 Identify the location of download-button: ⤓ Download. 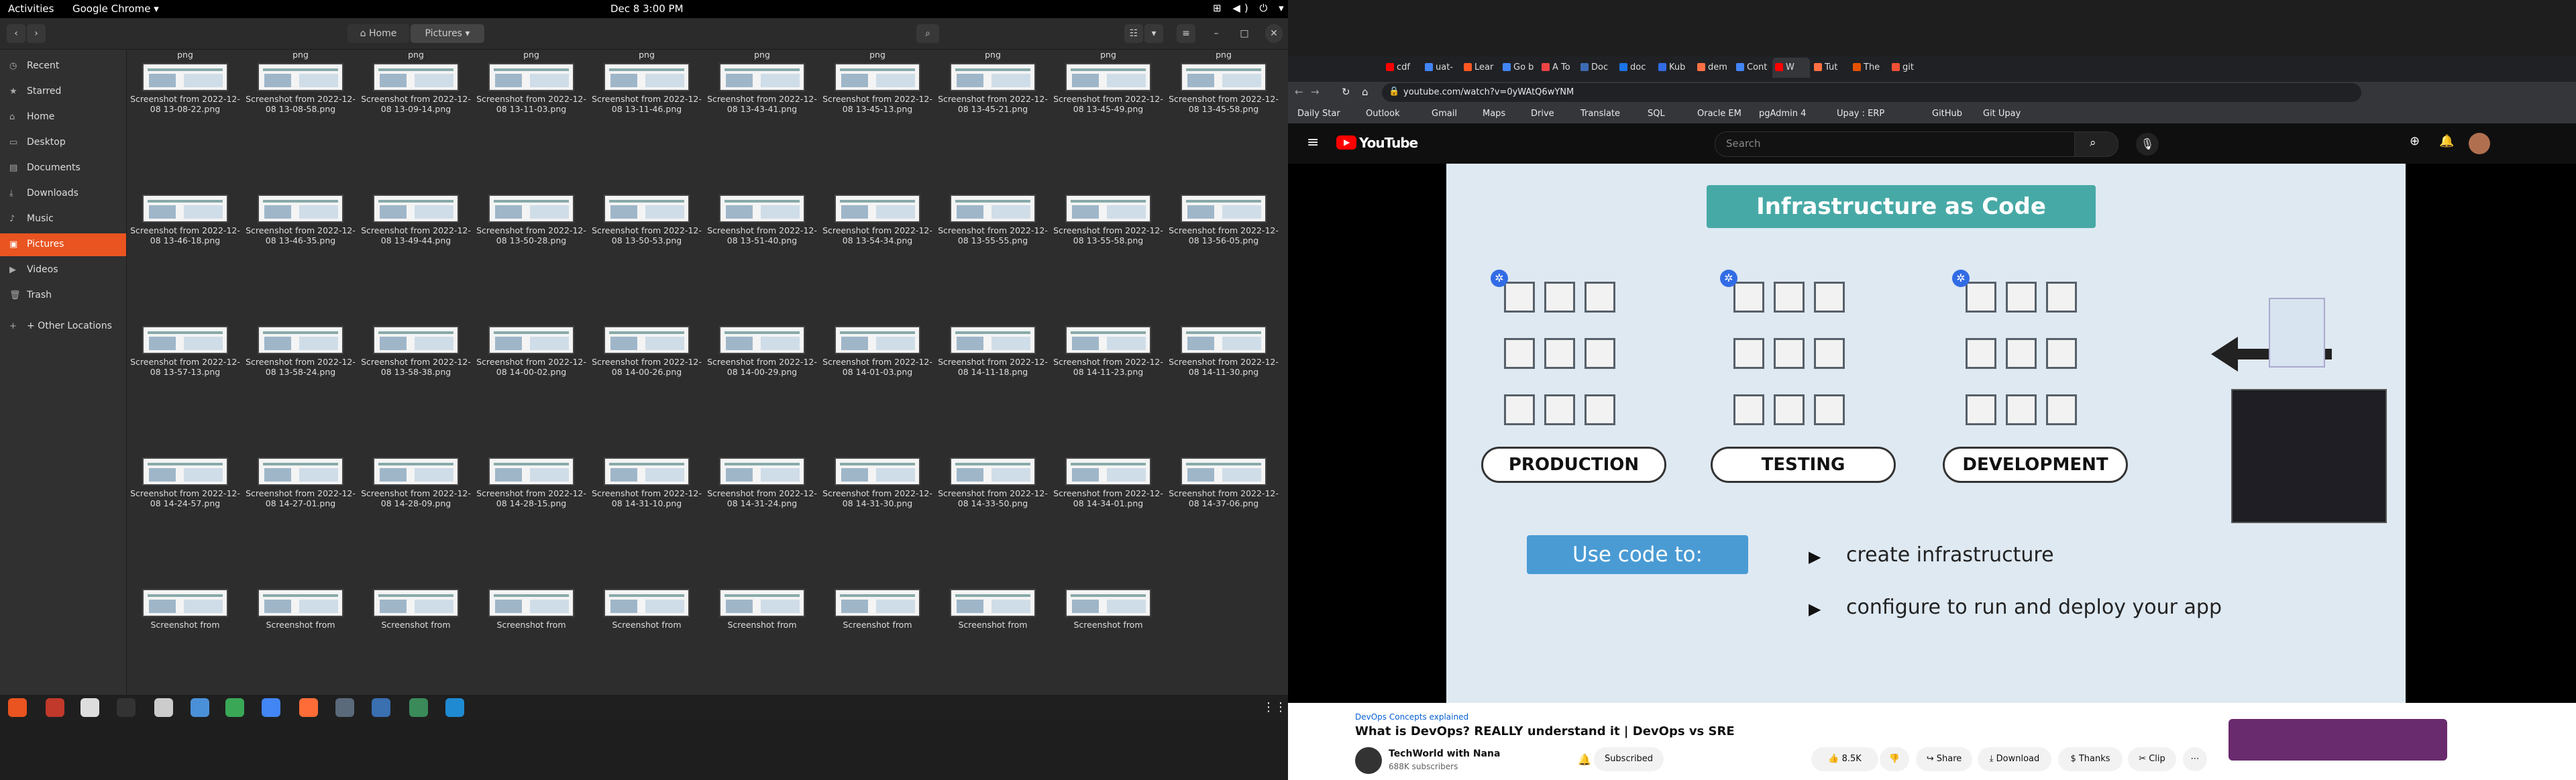
(2014, 759).